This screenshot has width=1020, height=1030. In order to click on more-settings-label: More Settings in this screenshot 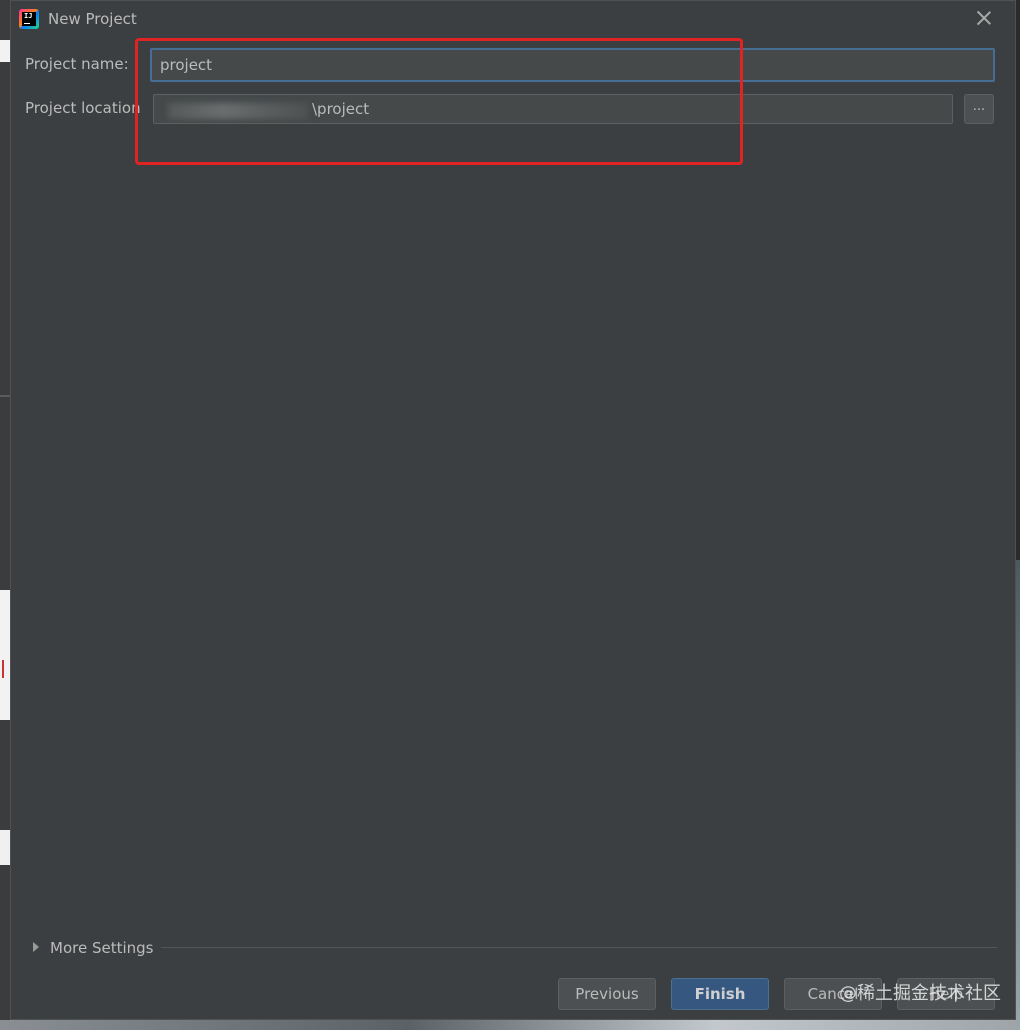, I will do `click(102, 948)`.